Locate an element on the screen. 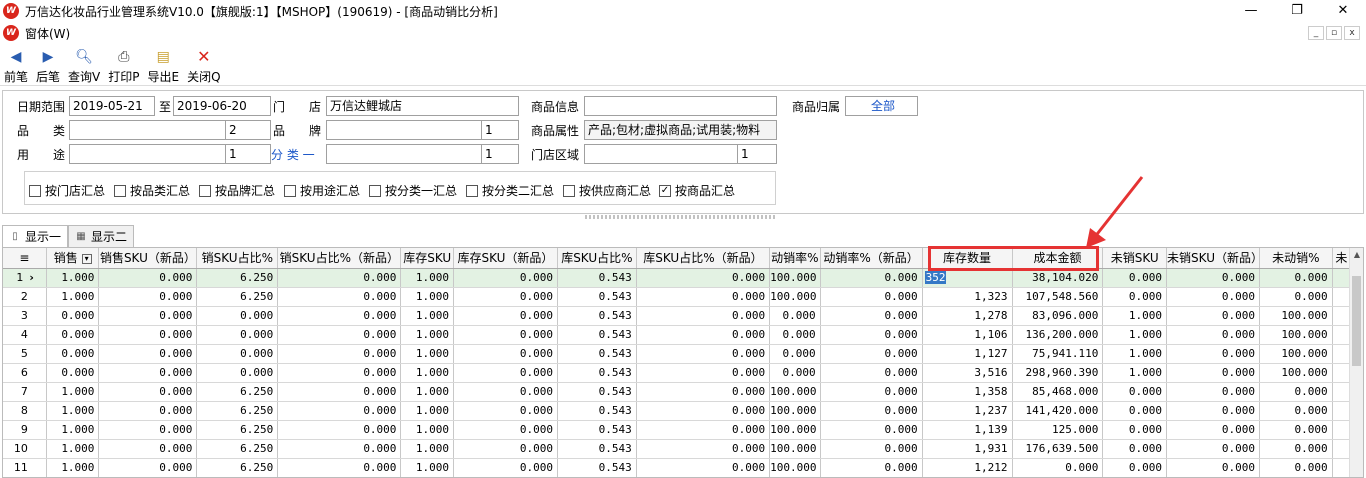 This screenshot has width=1366, height=478. class-one-input: 1 is located at coordinates (422, 154).